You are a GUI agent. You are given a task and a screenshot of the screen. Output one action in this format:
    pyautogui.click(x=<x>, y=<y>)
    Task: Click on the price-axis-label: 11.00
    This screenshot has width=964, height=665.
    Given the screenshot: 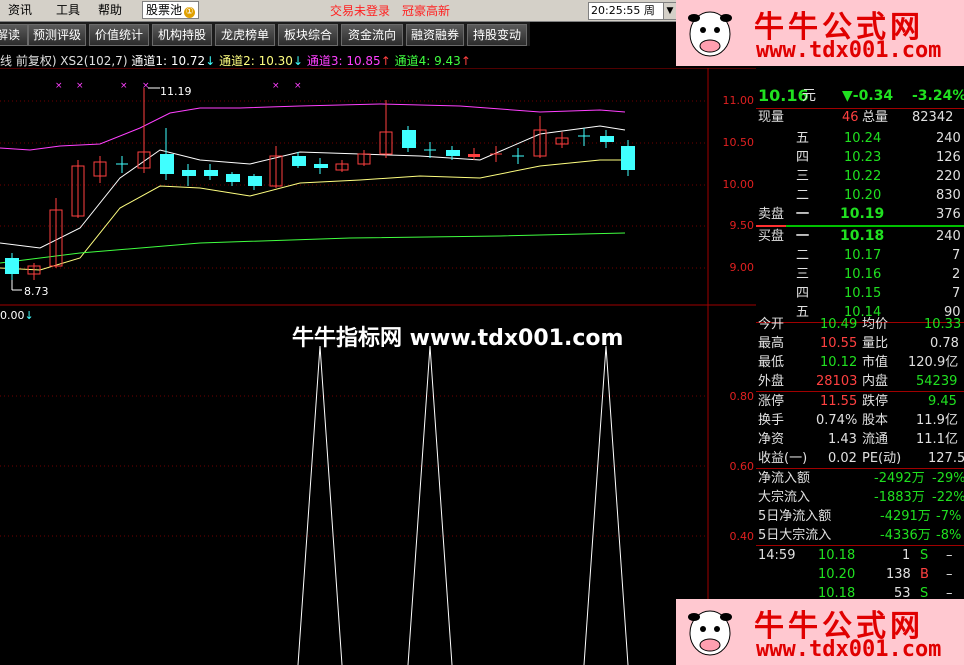 What is the action you would take?
    pyautogui.click(x=738, y=100)
    